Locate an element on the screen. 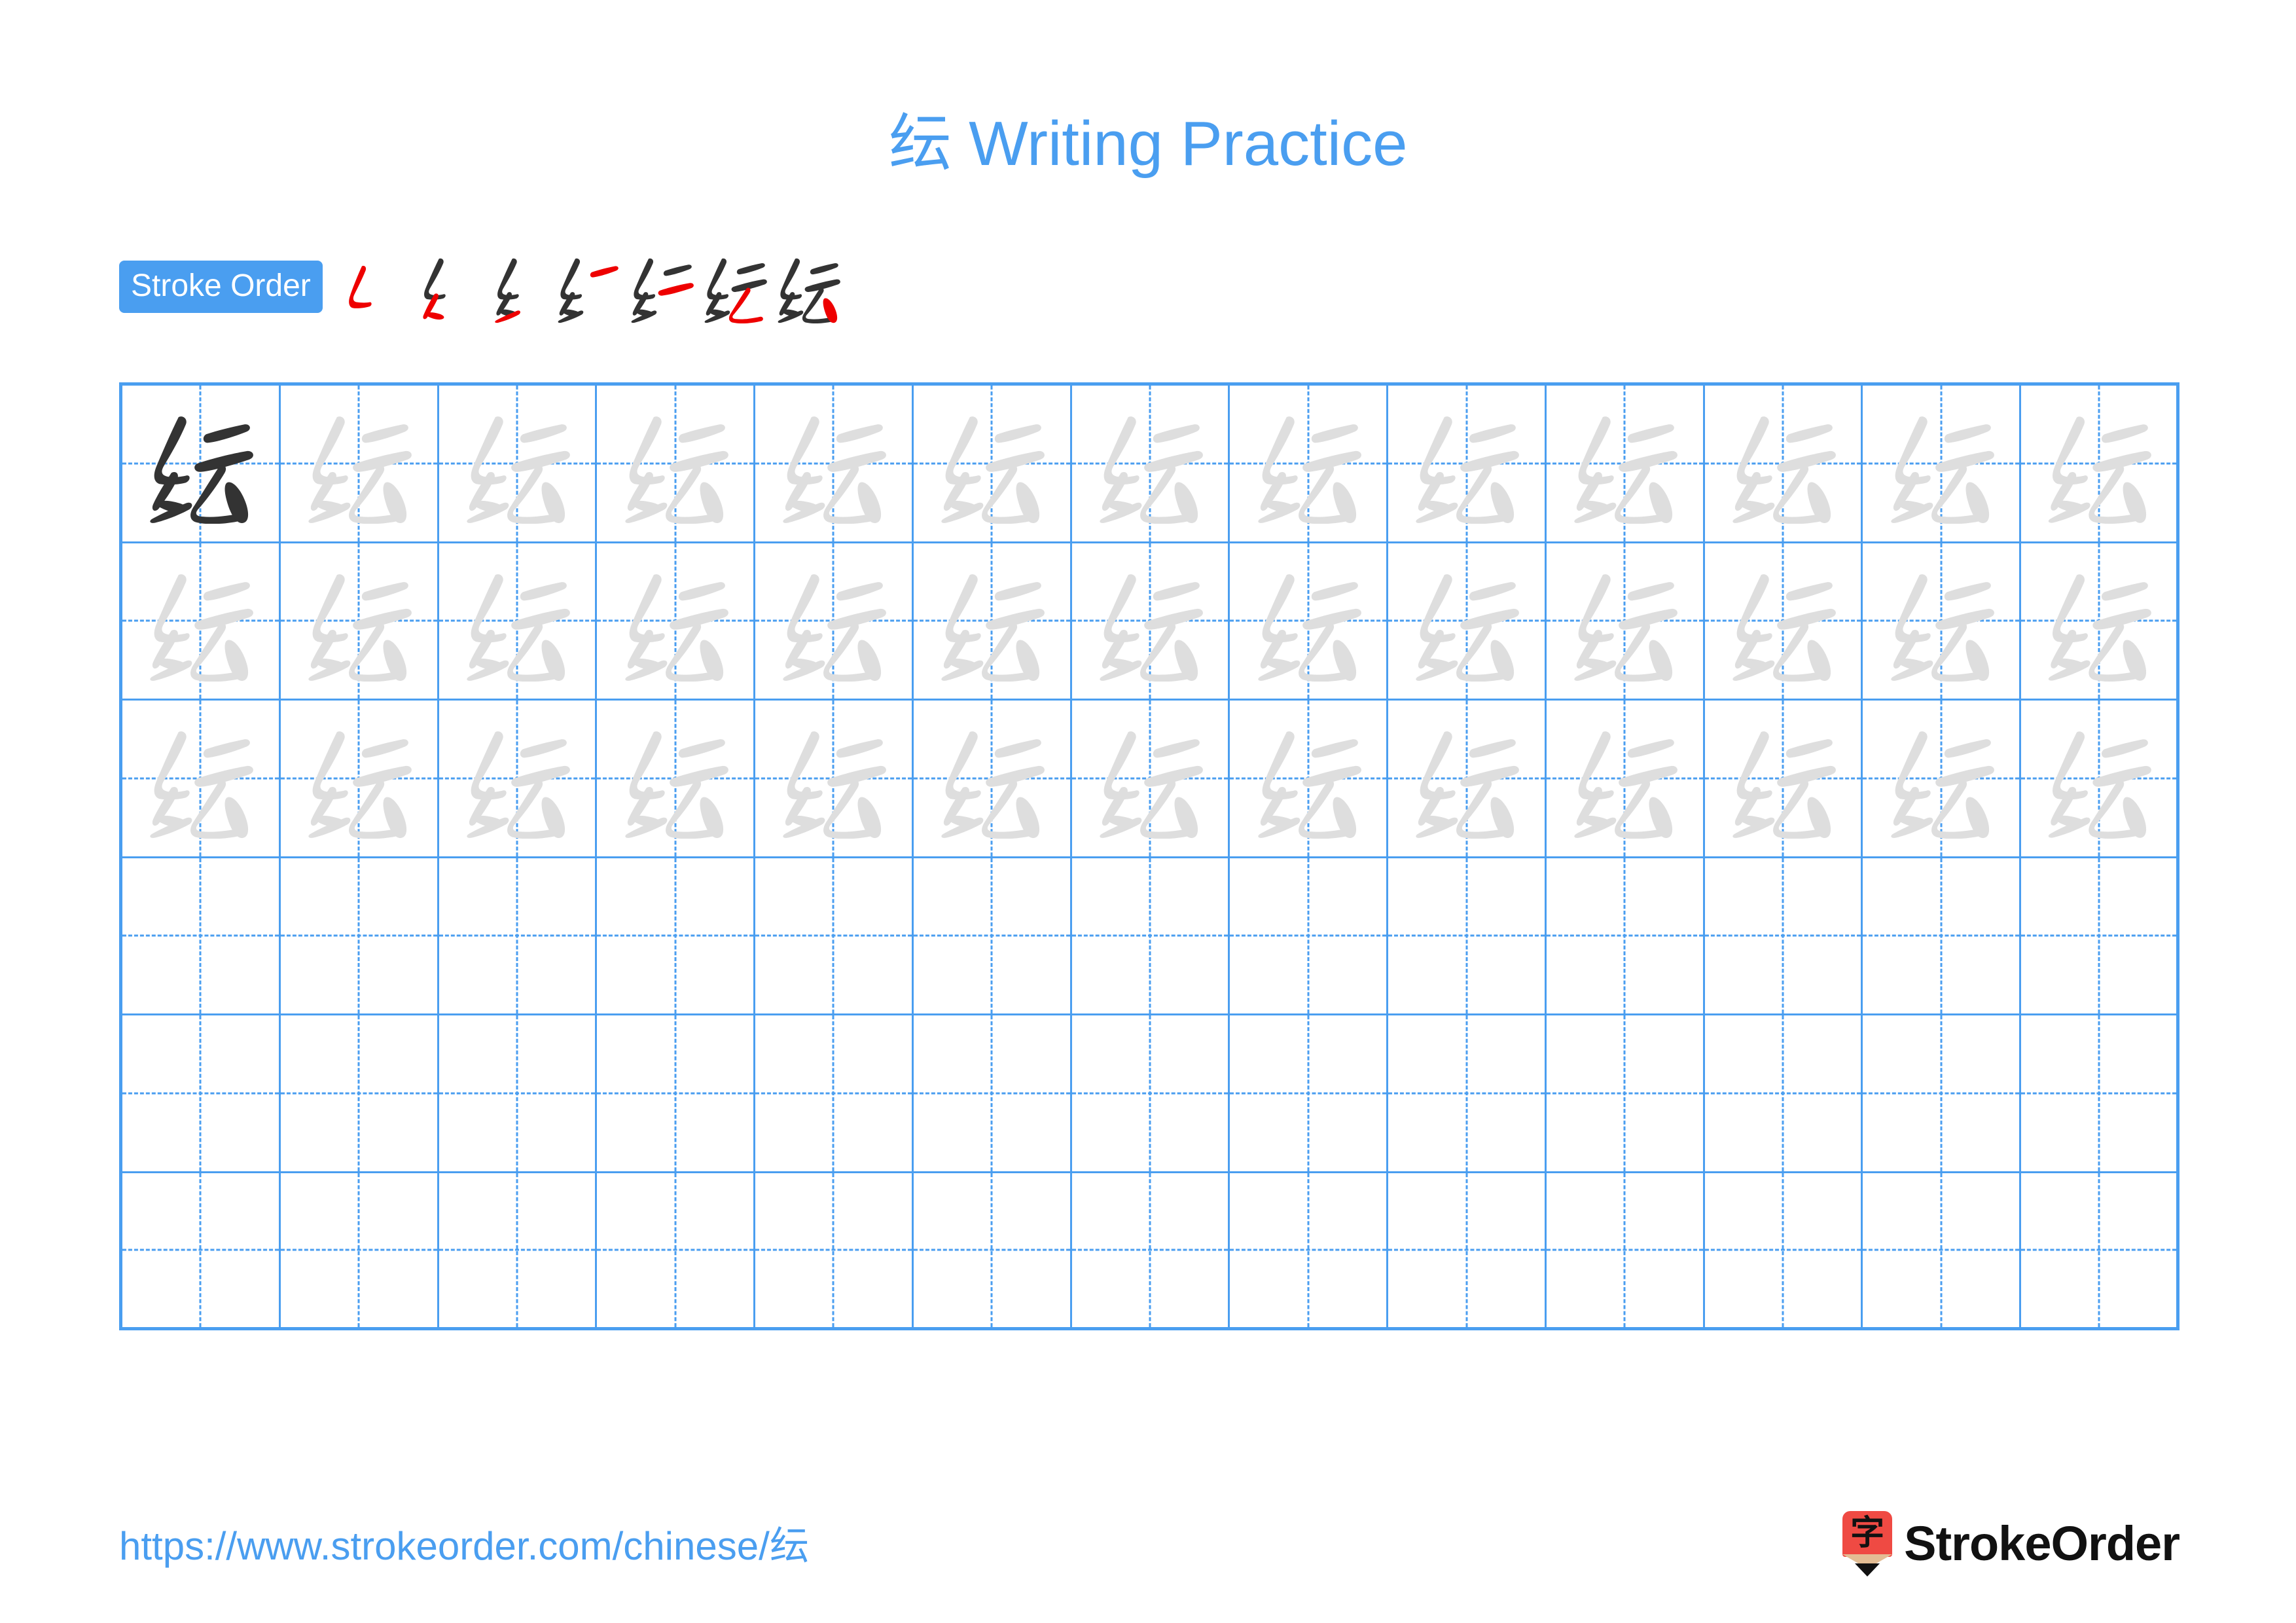 This screenshot has height=1623, width=2296. page-title: 纭 Writing Practice is located at coordinates (1148, 144).